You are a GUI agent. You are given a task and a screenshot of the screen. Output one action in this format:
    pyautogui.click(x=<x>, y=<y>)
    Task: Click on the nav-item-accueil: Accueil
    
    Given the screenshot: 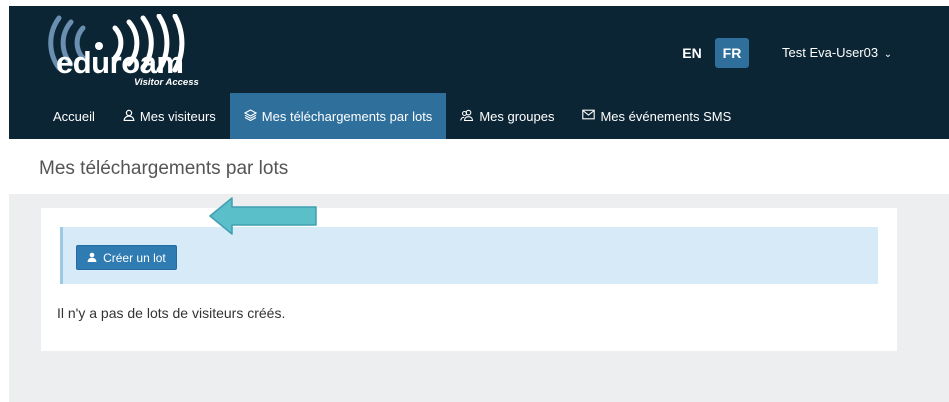 What is the action you would take?
    pyautogui.click(x=74, y=116)
    